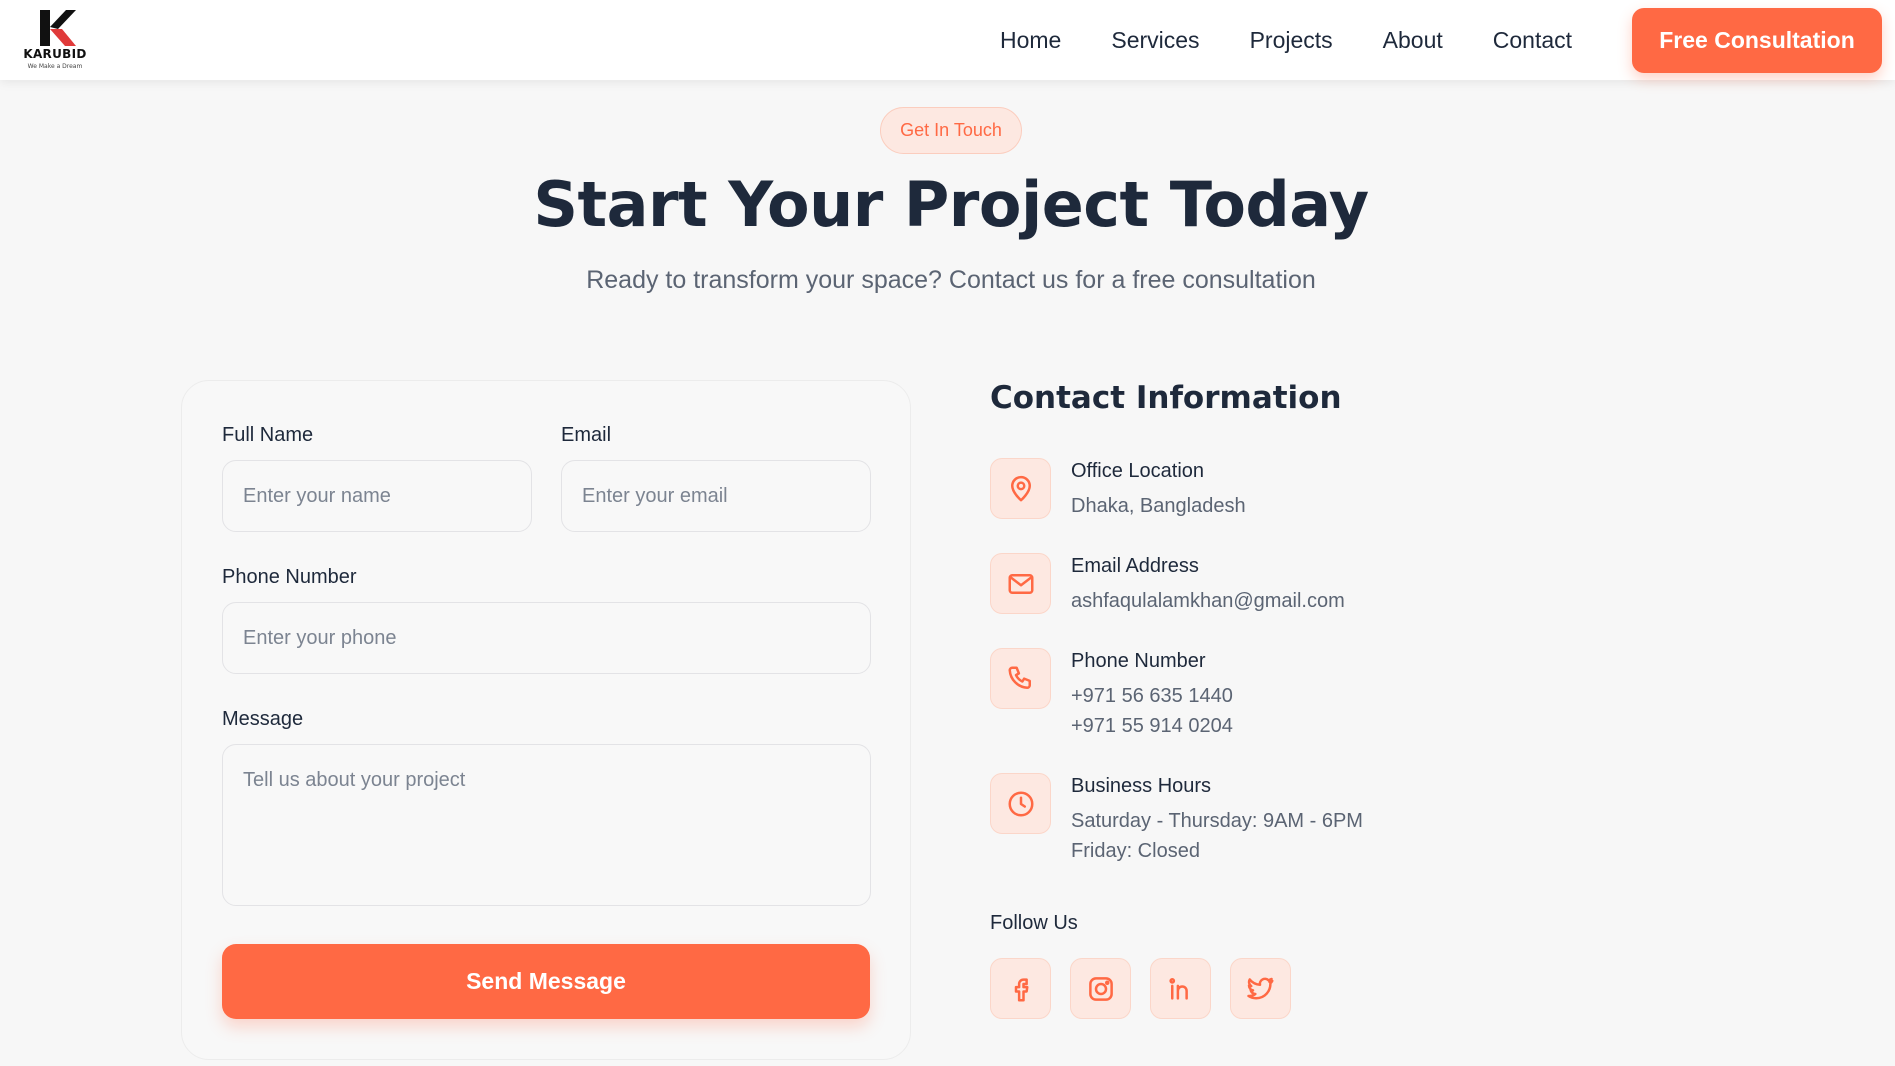 This screenshot has height=1066, width=1895. I want to click on map-pin-icon, so click(1020, 488).